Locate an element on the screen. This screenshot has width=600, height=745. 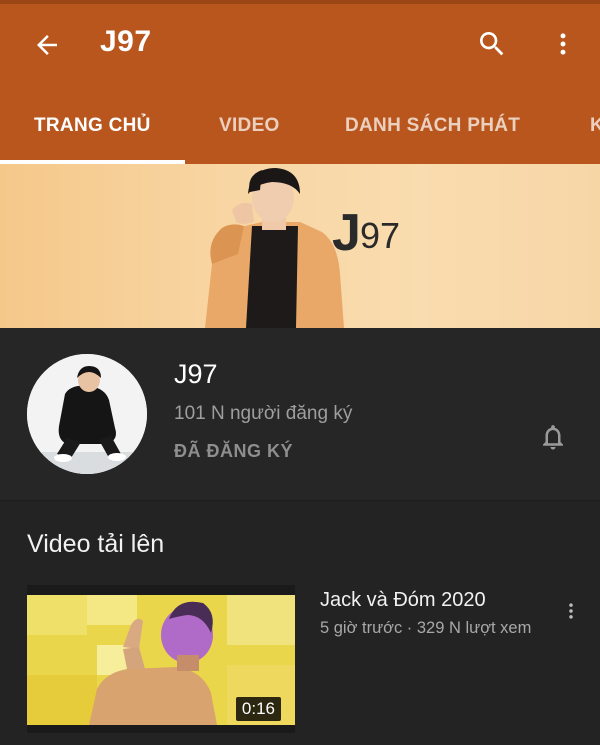
more-options-button is located at coordinates (563, 44).